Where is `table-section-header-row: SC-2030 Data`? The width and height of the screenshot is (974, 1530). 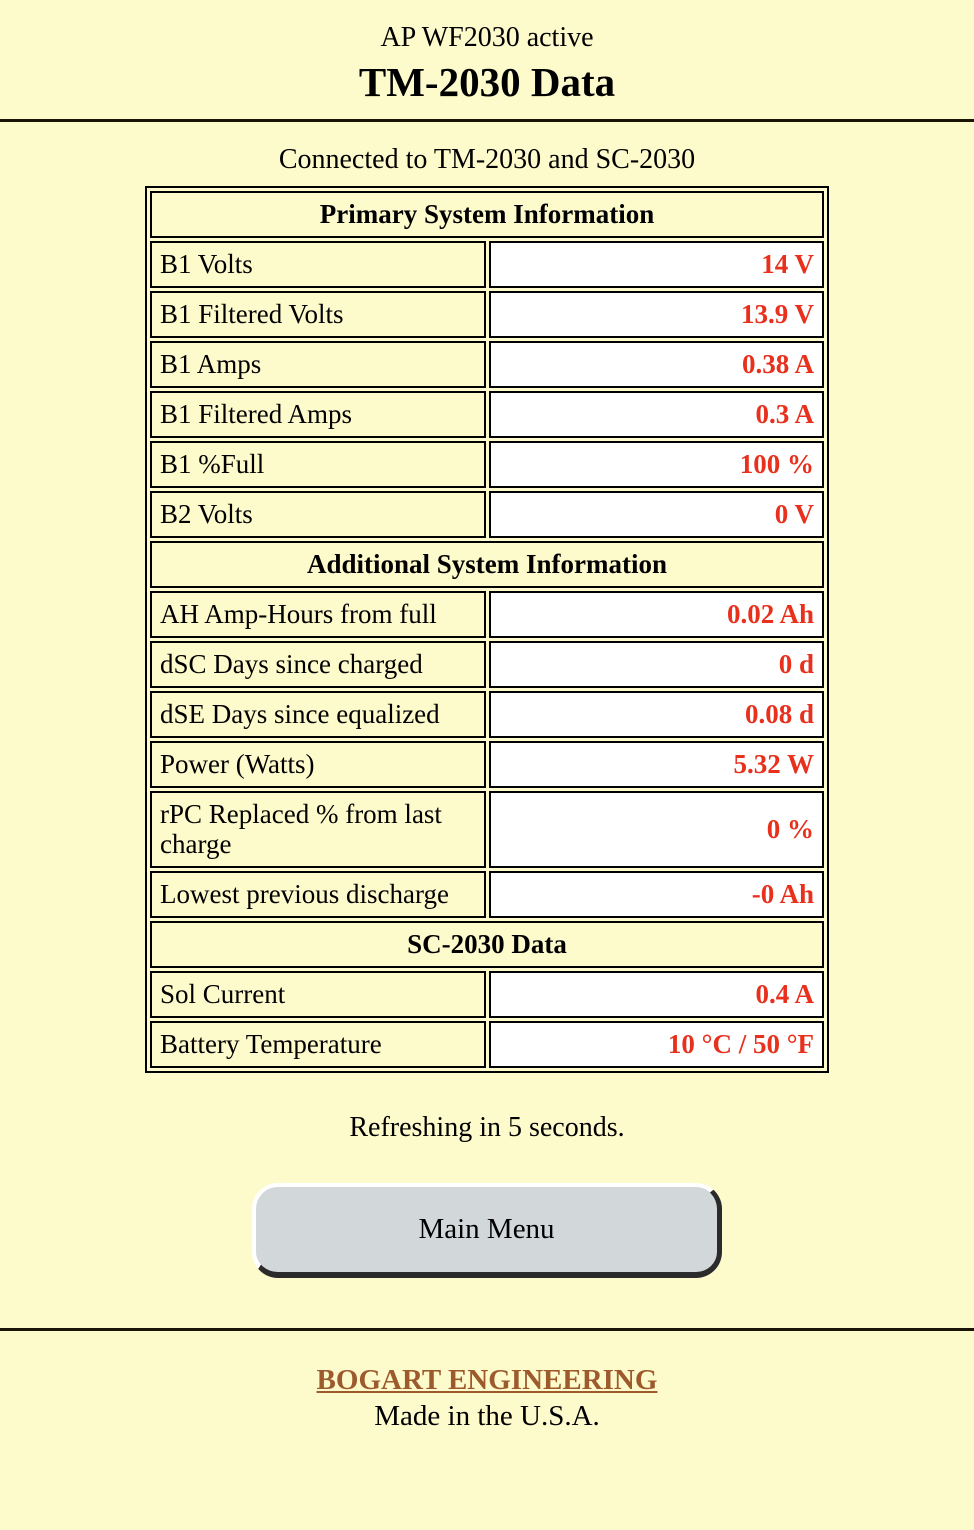
table-section-header-row: SC-2030 Data is located at coordinates (487, 944).